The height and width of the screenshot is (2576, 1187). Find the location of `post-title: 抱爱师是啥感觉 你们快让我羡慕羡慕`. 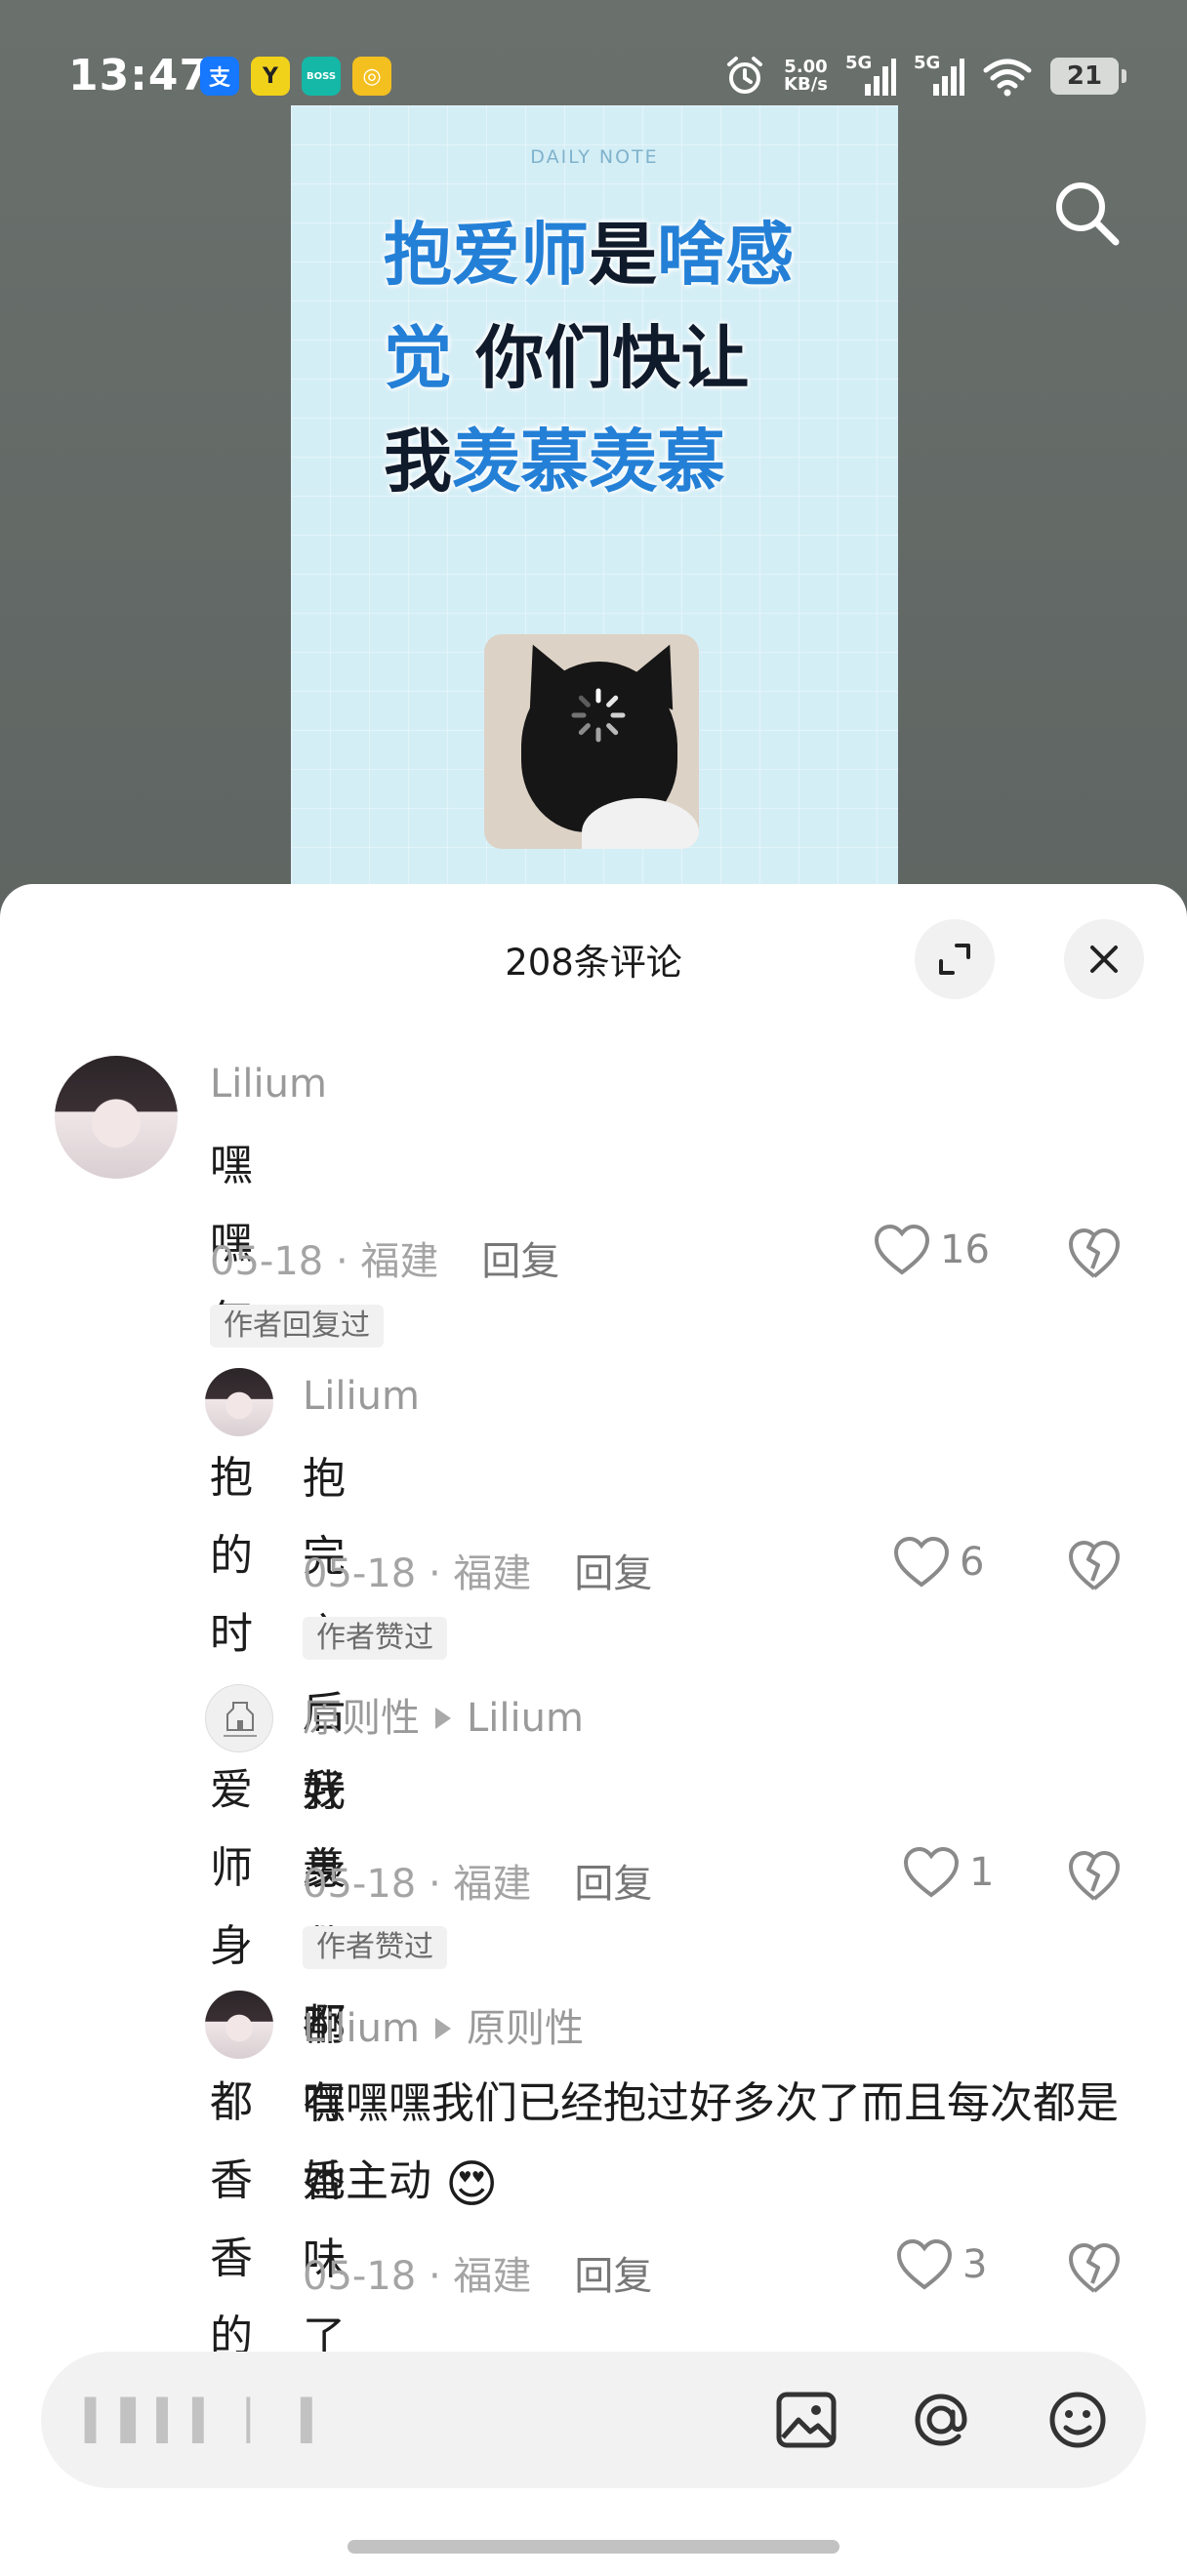

post-title: 抱爱师是啥感觉 你们快让我羡慕羡慕 is located at coordinates (593, 358).